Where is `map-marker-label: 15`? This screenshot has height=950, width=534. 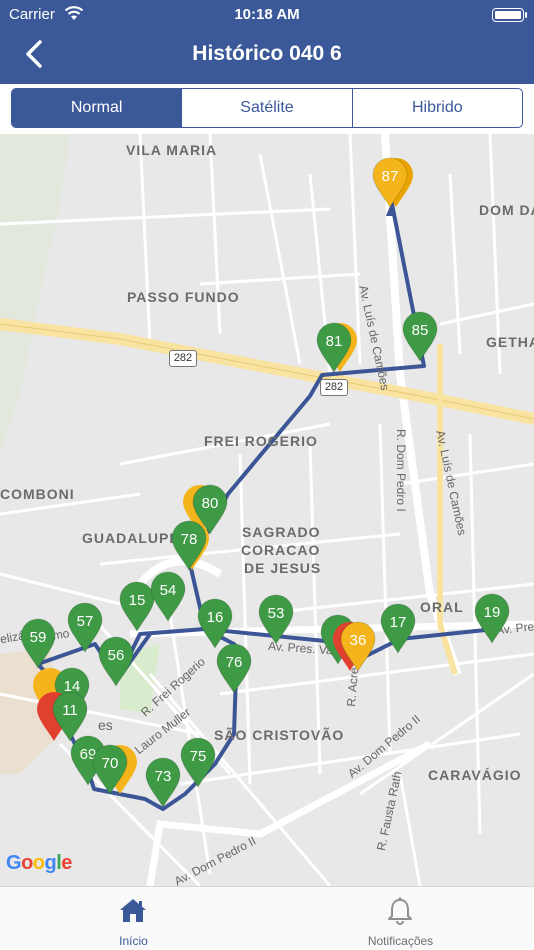
map-marker-label: 15 is located at coordinates (137, 600).